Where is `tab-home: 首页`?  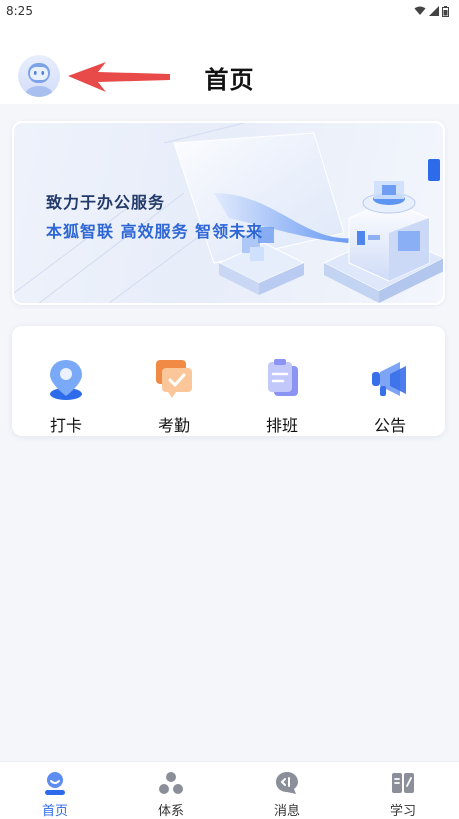
tab-home: 首页 is located at coordinates (55, 794).